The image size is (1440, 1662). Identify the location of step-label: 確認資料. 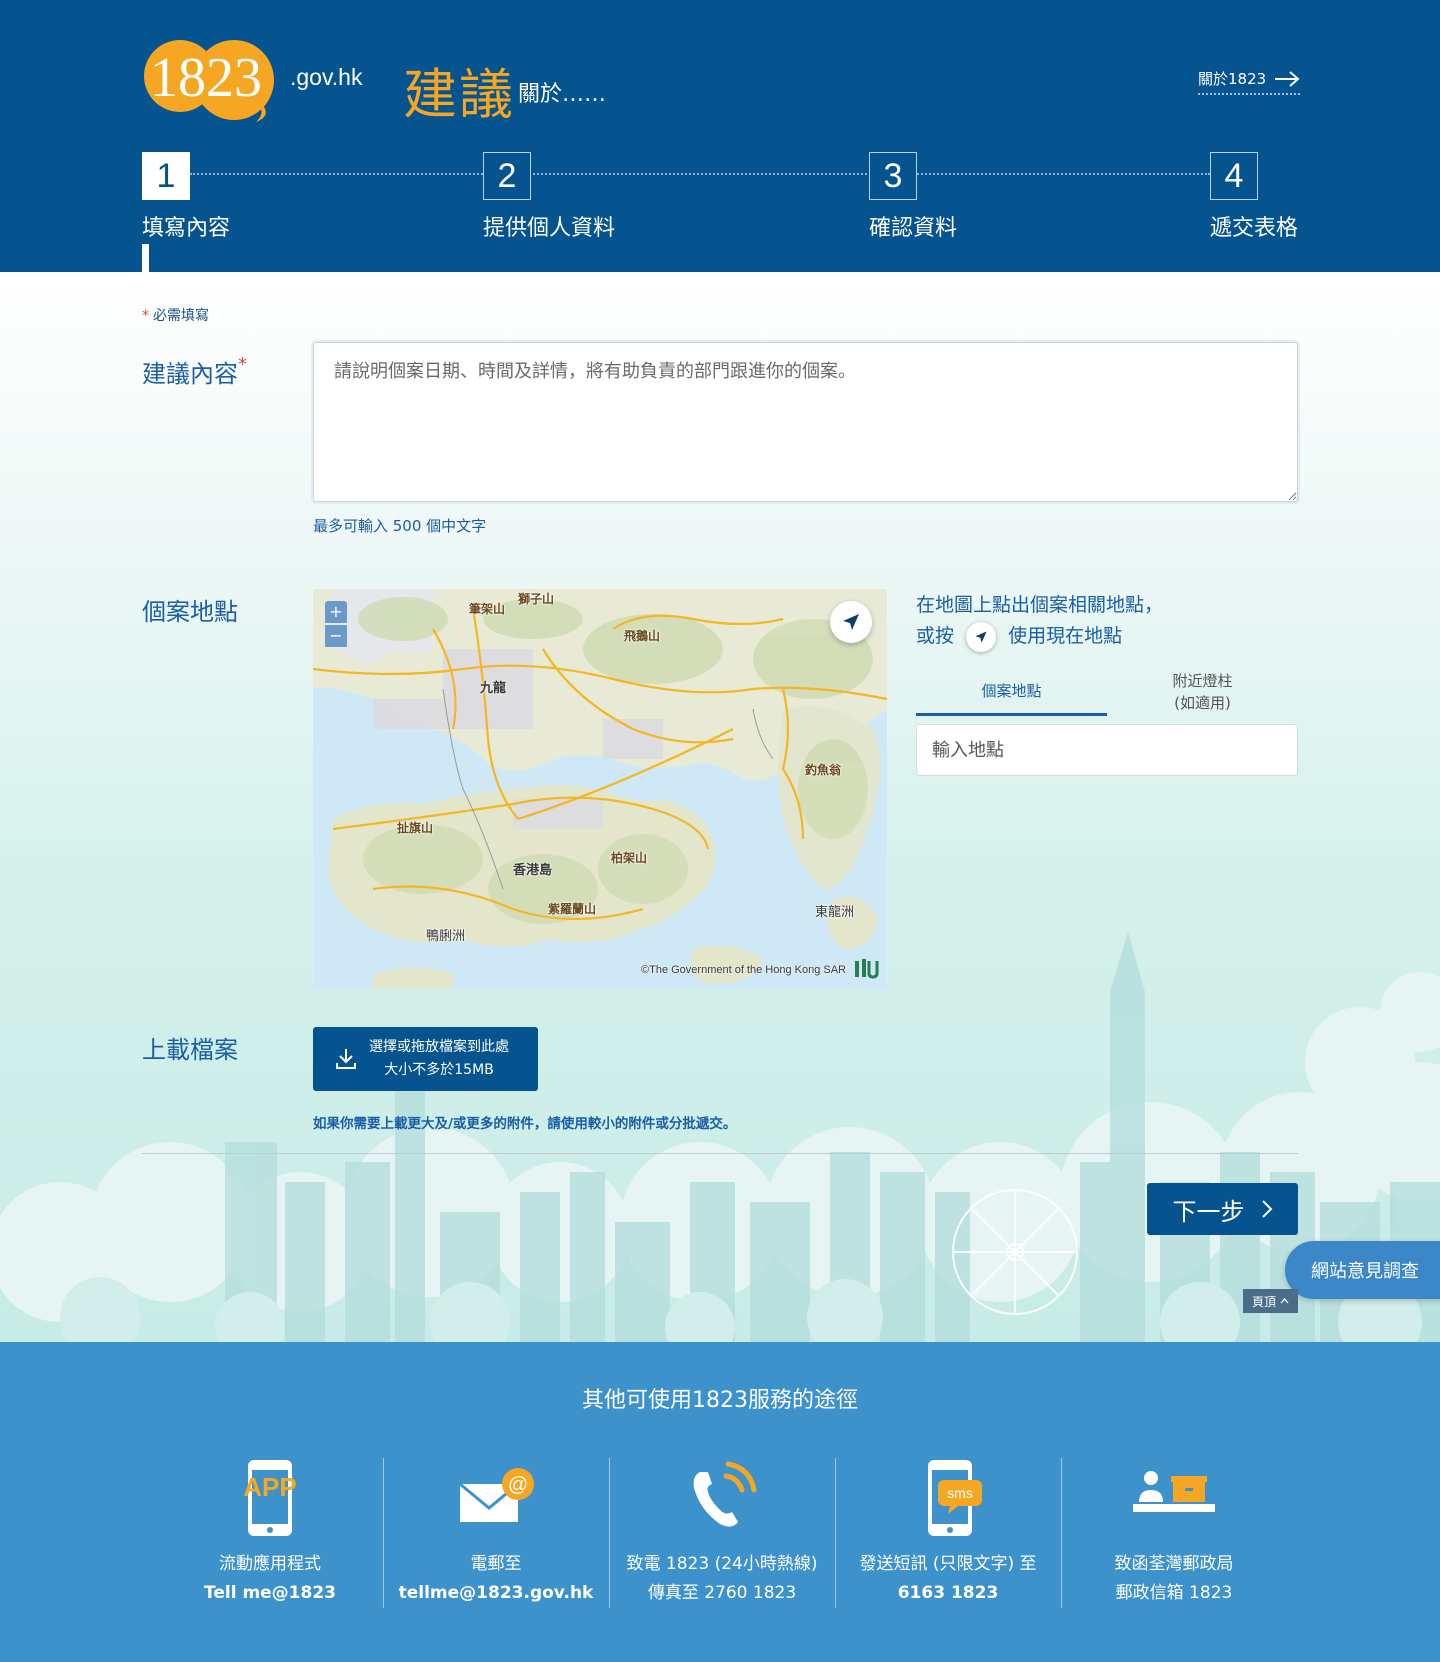
(913, 228).